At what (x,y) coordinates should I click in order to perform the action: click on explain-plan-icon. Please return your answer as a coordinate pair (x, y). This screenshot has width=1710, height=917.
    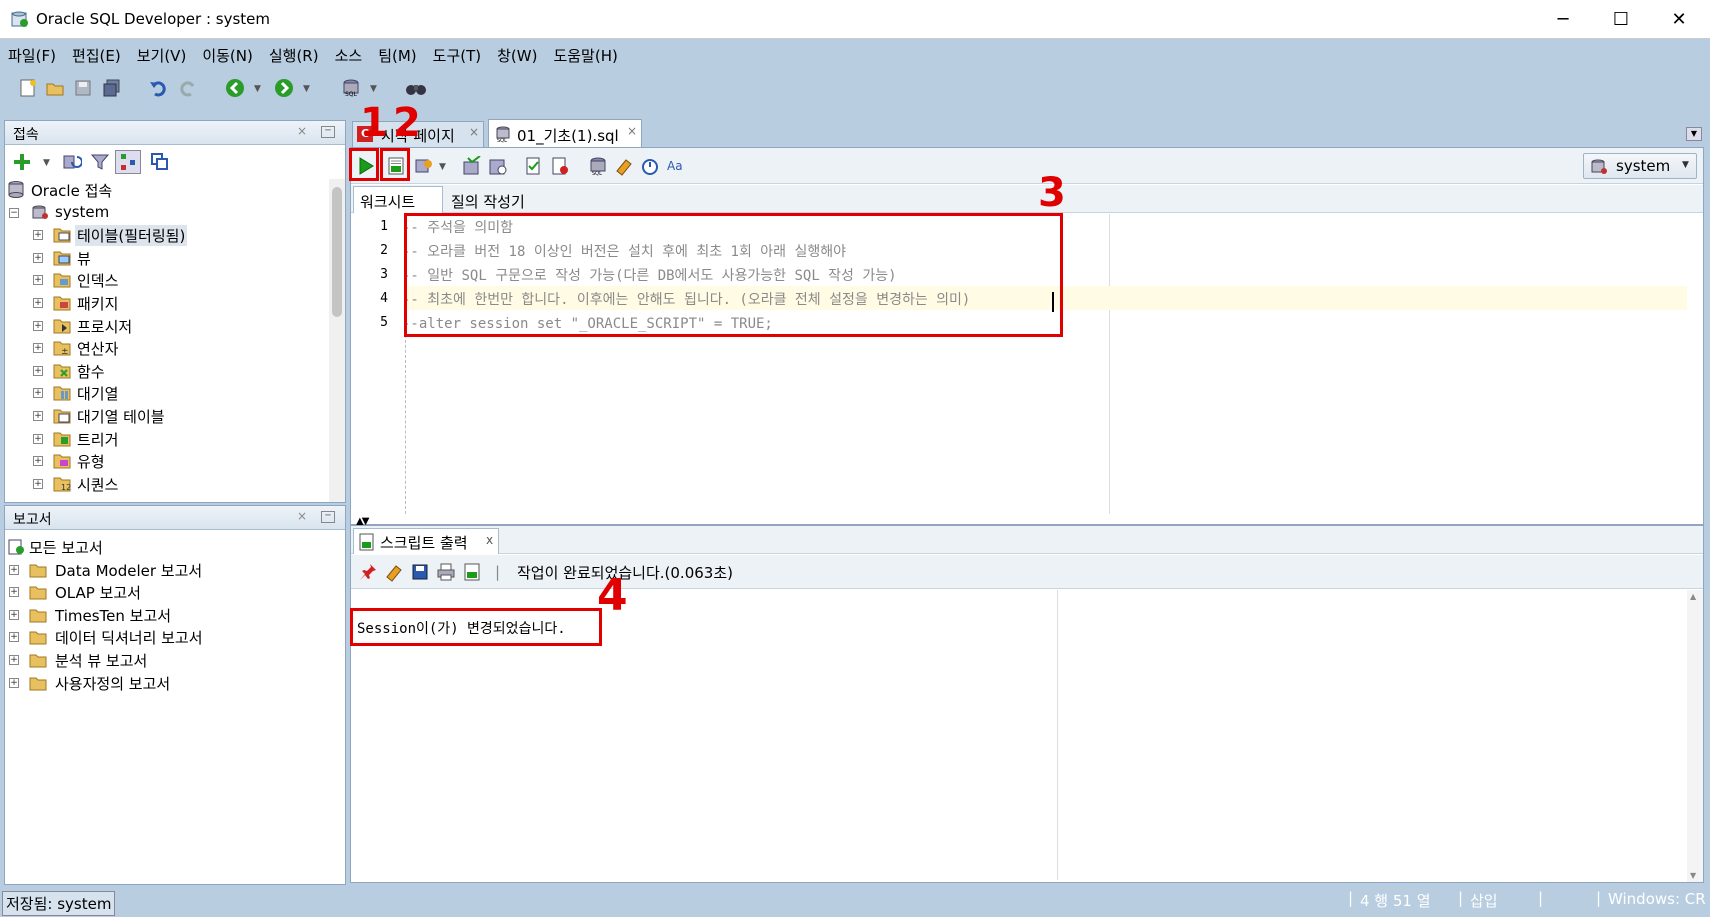
    Looking at the image, I should click on (534, 166).